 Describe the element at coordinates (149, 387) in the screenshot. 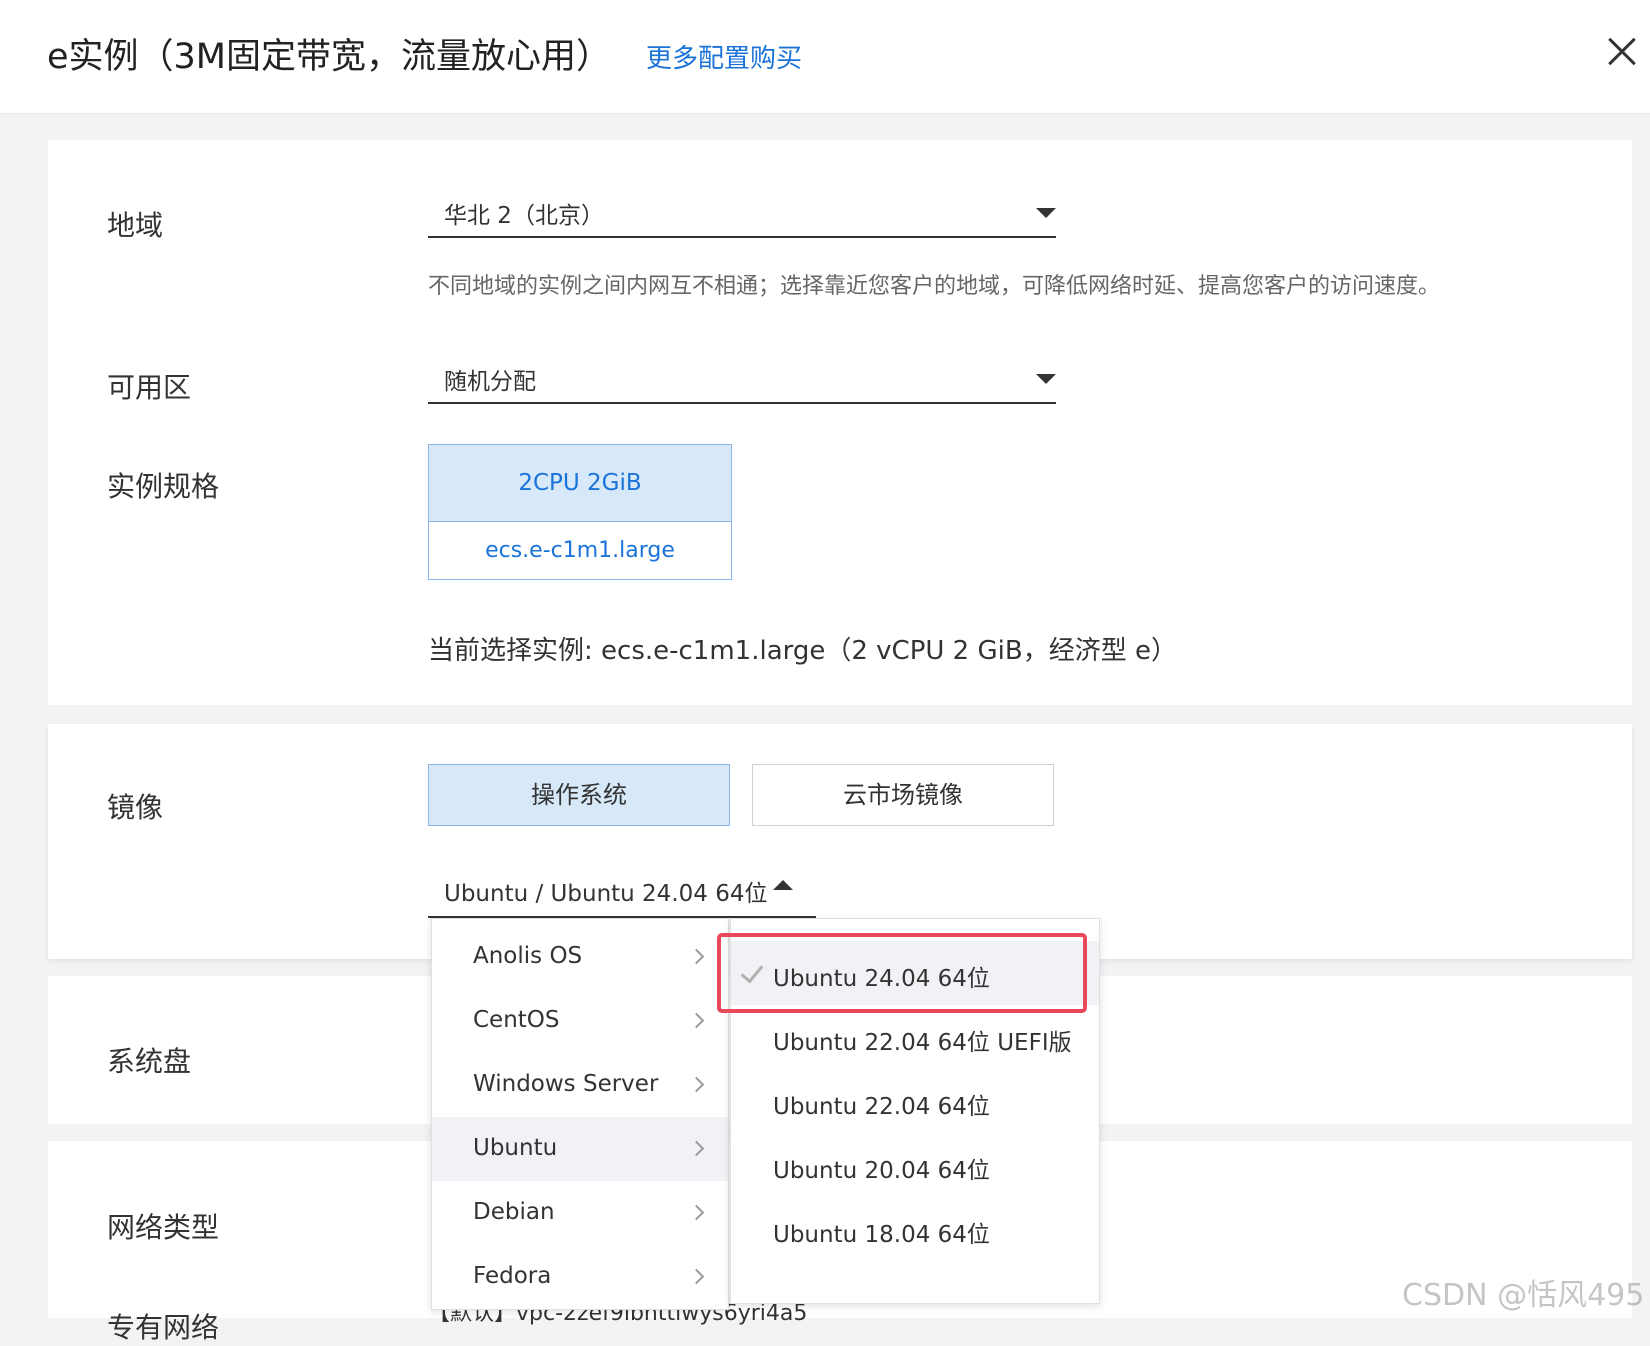

I see `zone-label: 可用区` at that location.